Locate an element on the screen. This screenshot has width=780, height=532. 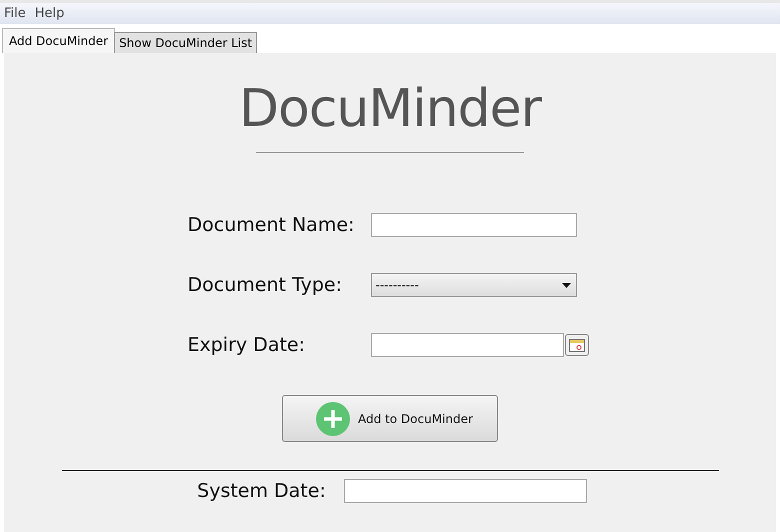
field-label: Document Name: is located at coordinates (272, 225).